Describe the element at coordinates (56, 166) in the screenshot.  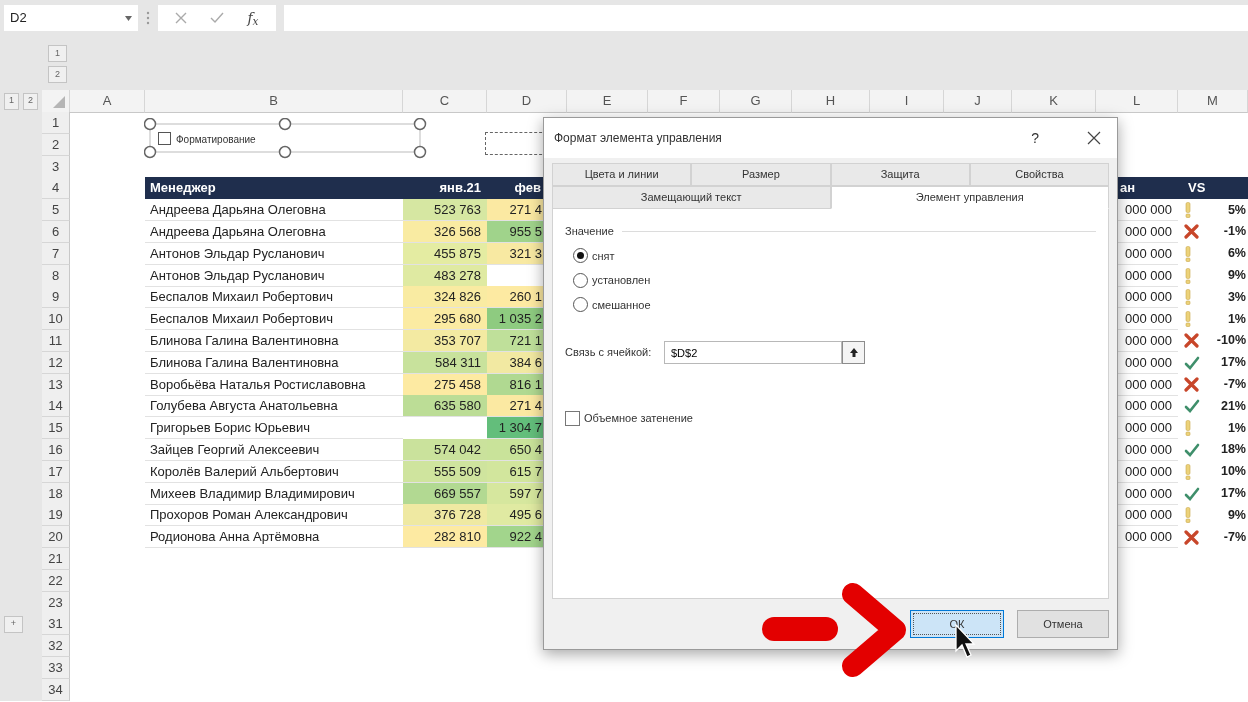
I see `row-header: 3` at that location.